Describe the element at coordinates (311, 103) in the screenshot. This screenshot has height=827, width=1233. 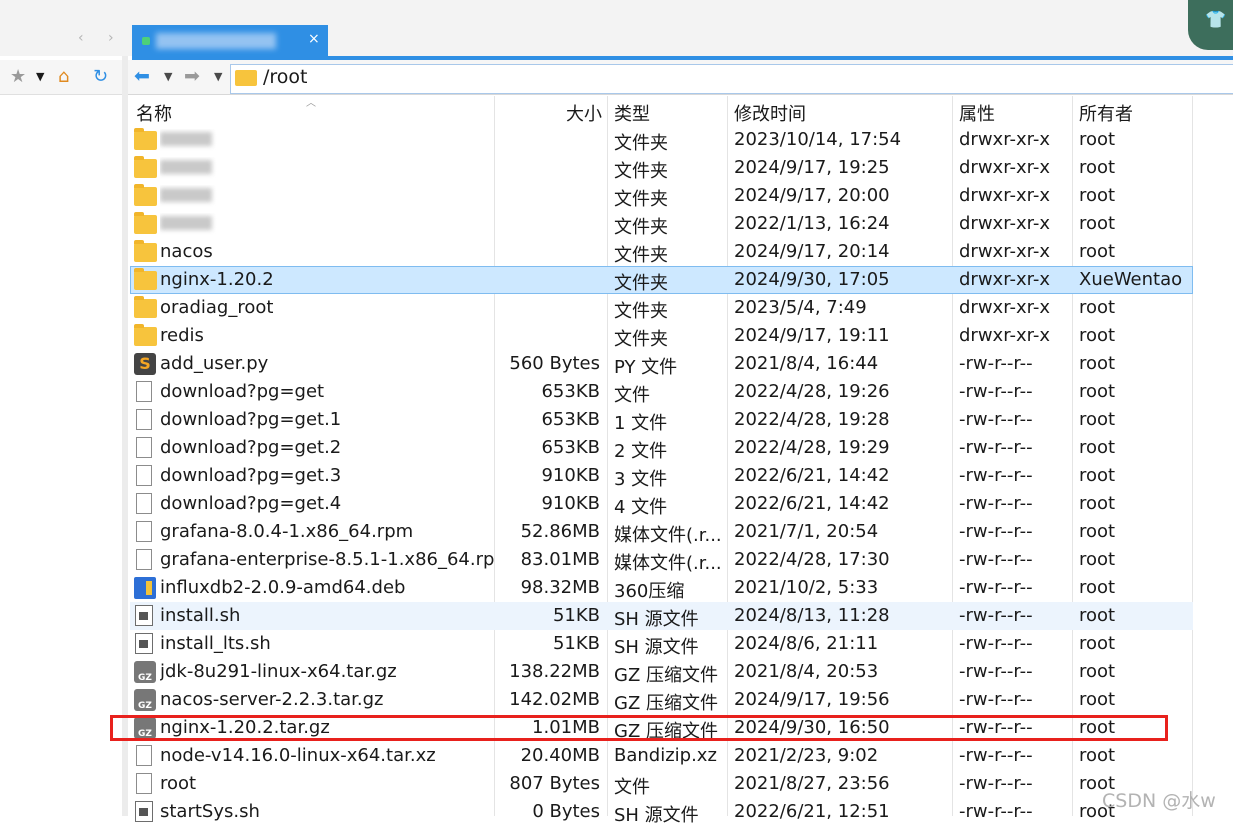
I see `sort-ascending-icon: ︿` at that location.